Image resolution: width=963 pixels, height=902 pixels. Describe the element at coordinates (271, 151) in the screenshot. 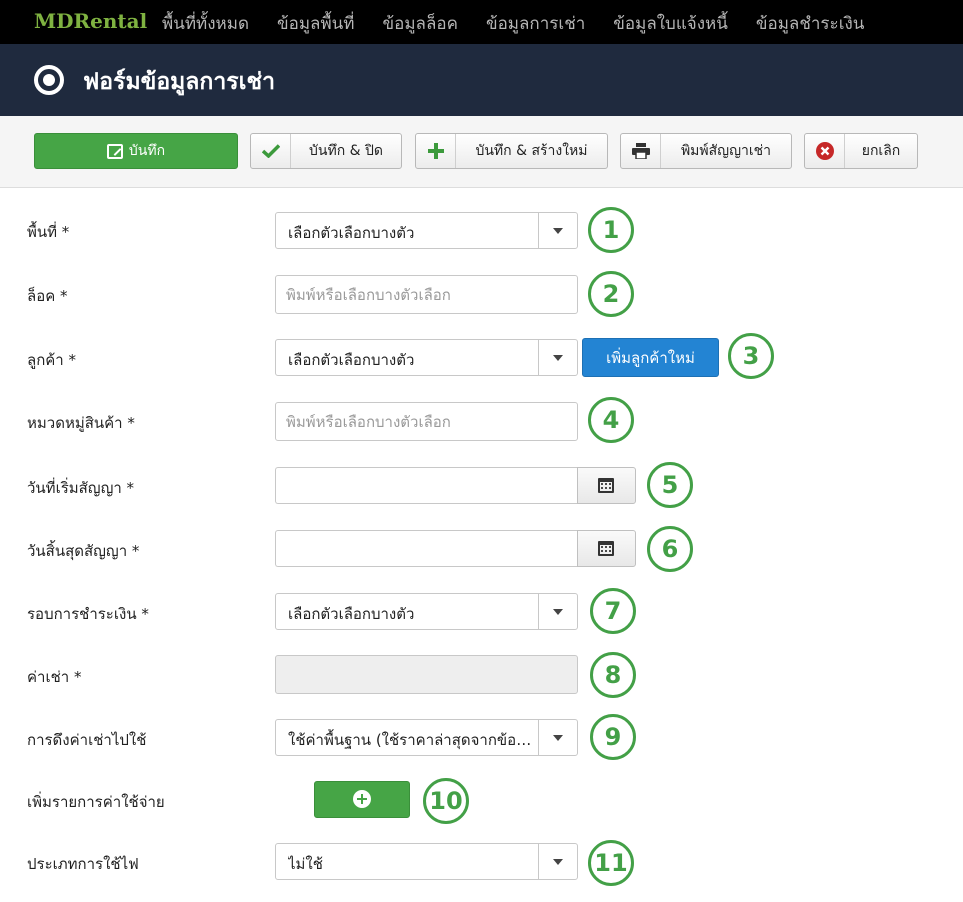

I see `check-icon` at that location.